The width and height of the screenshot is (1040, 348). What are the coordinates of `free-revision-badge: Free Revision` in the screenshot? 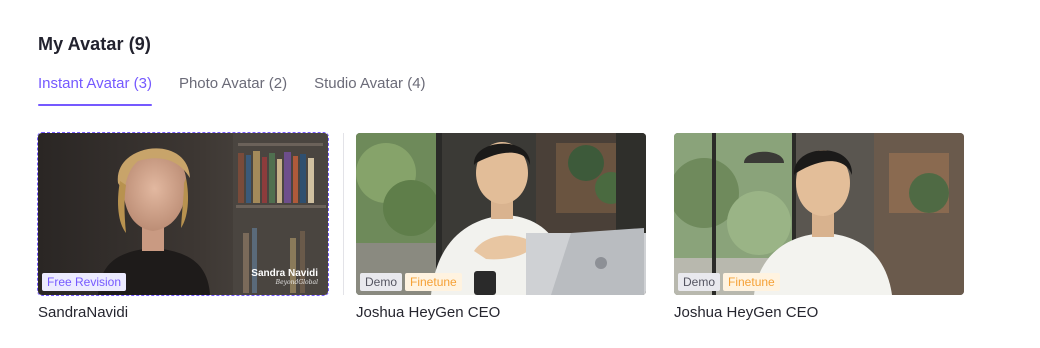 It's located at (84, 282).